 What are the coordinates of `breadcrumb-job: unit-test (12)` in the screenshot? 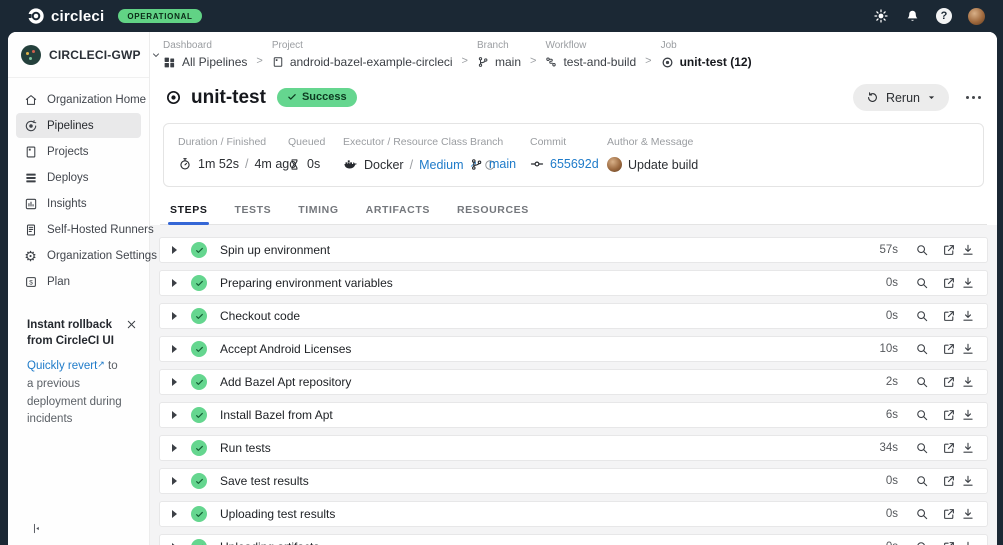 It's located at (706, 62).